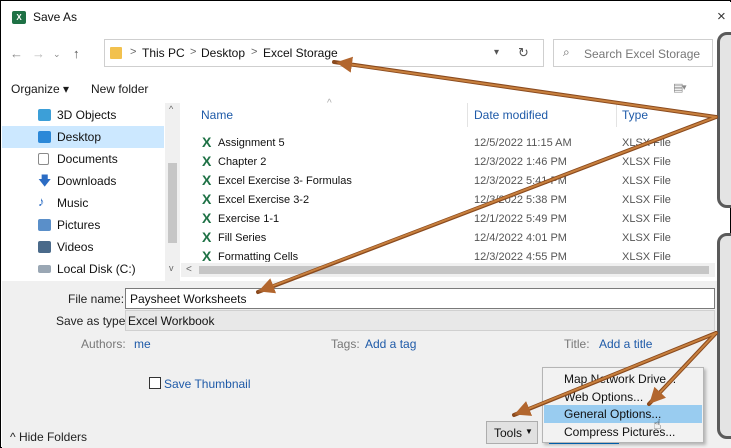 The image size is (731, 448). Describe the element at coordinates (684, 87) in the screenshot. I see `view-dropdown-icon: ▾` at that location.